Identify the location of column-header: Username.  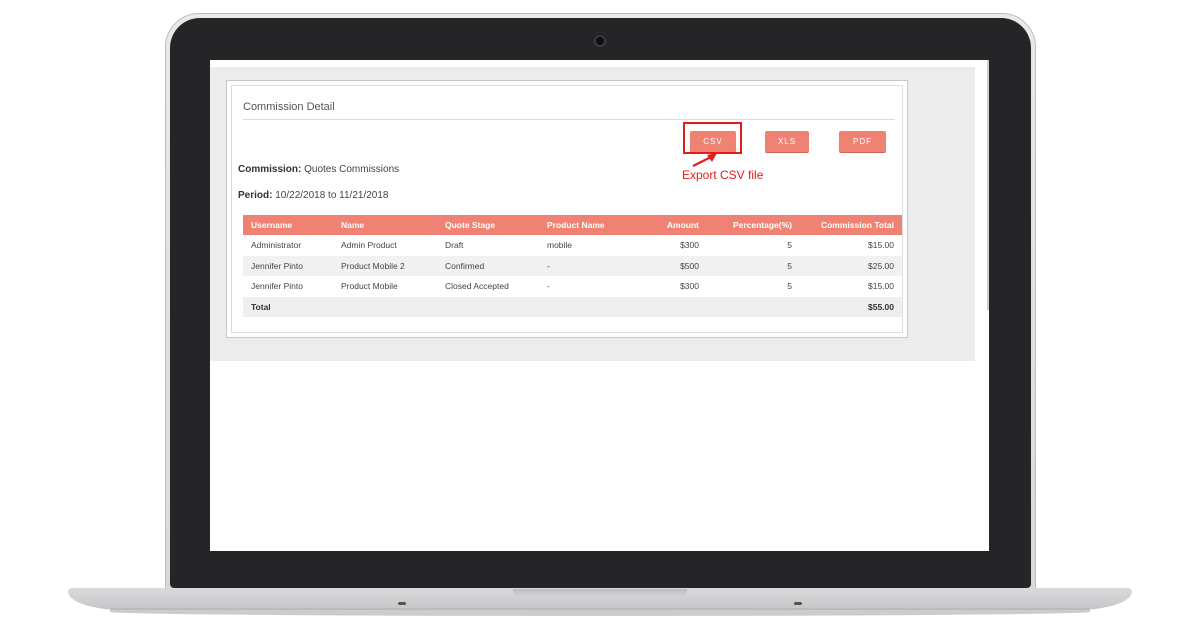
(288, 225).